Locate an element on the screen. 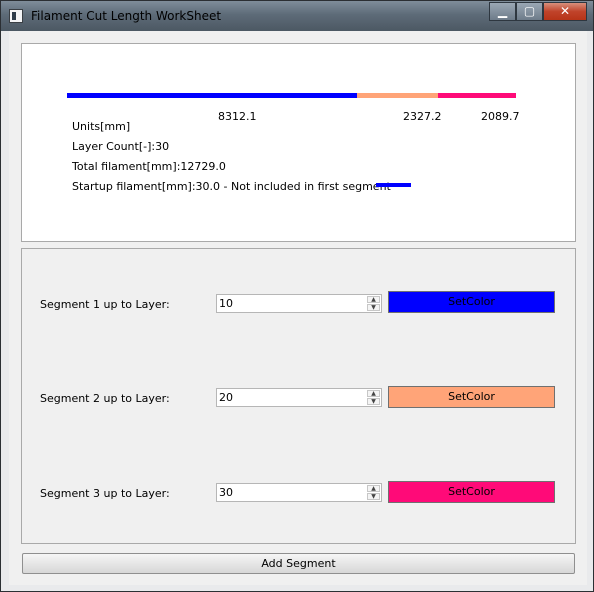  units-label: Units[mm] is located at coordinates (101, 126).